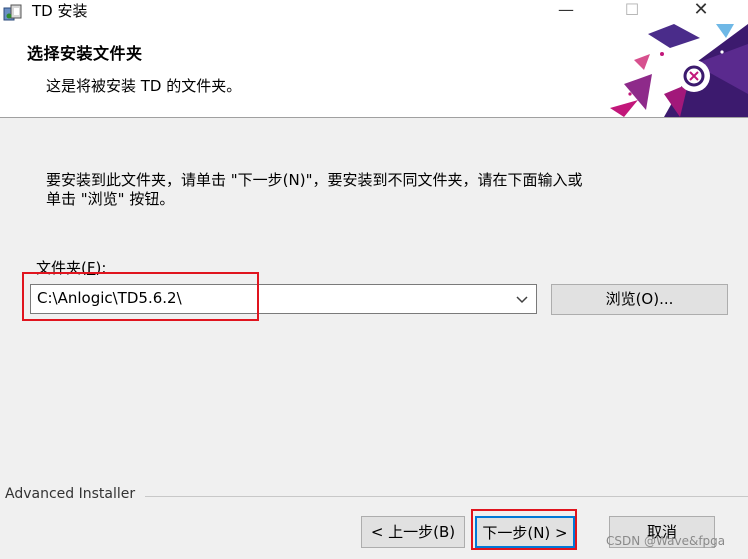  I want to click on chevron-down-icon, so click(522, 299).